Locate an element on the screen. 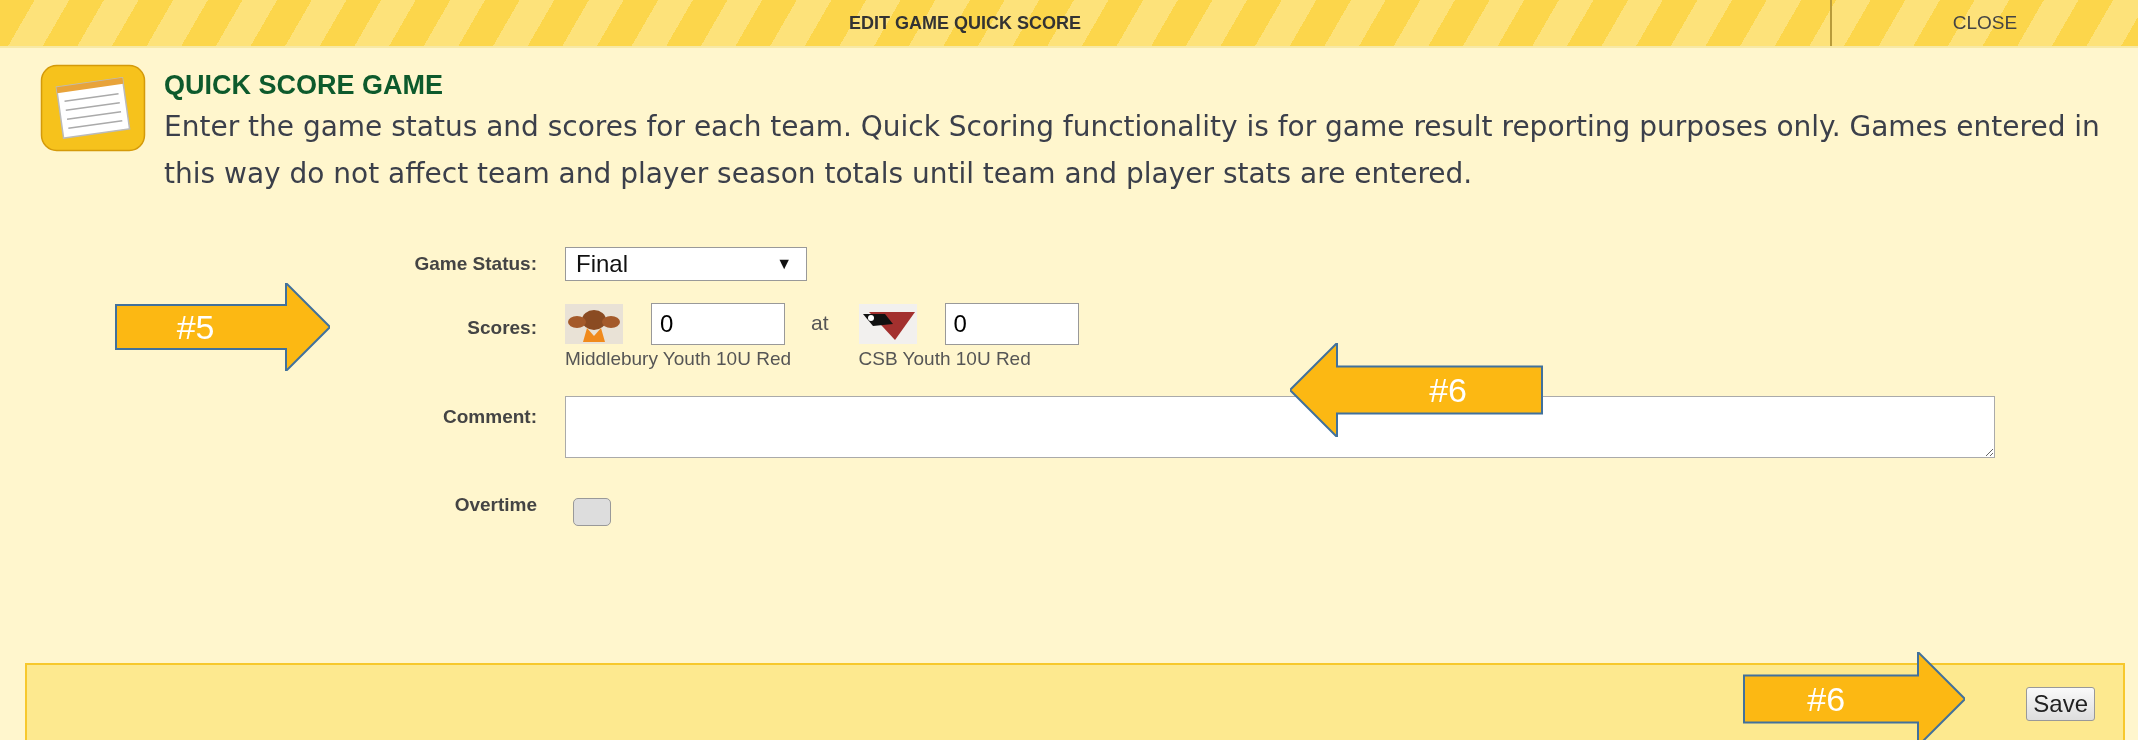 This screenshot has height=740, width=2138. team-name: Middlebury Youth 10U Red is located at coordinates (678, 359).